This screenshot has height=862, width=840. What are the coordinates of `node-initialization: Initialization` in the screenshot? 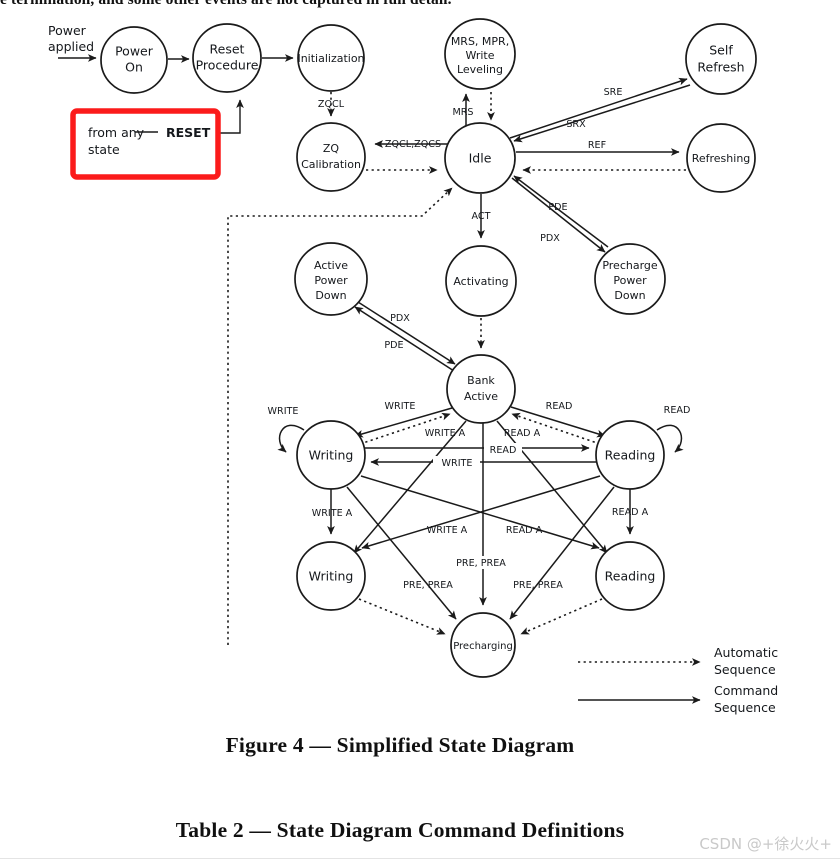 It's located at (331, 58).